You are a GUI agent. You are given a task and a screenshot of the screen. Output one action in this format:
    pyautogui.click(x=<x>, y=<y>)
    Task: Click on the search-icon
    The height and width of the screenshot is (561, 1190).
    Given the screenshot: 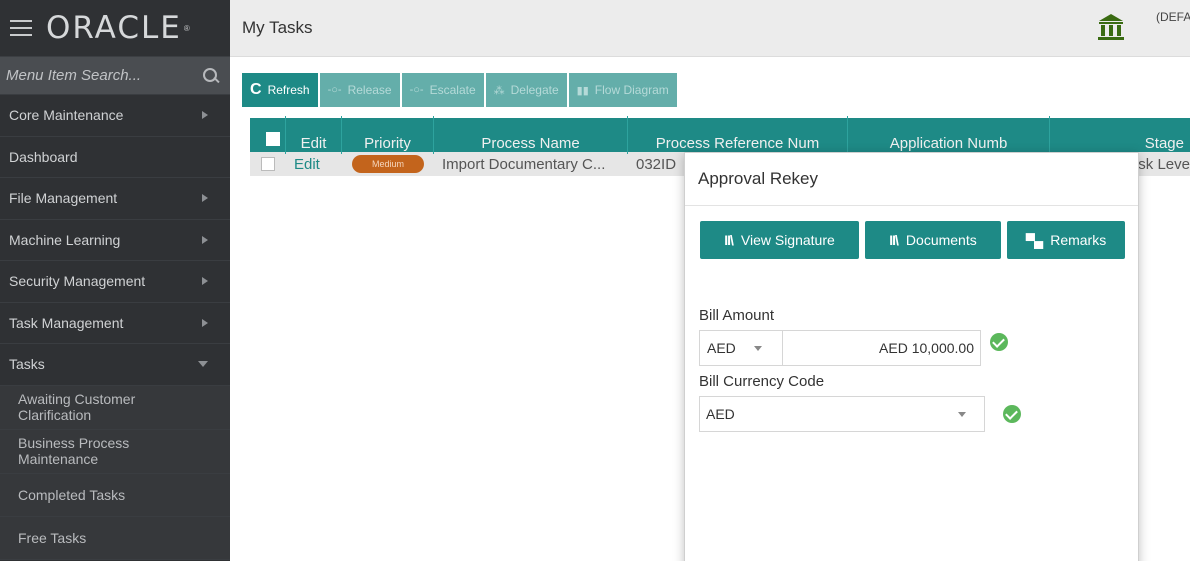 What is the action you would take?
    pyautogui.click(x=211, y=76)
    